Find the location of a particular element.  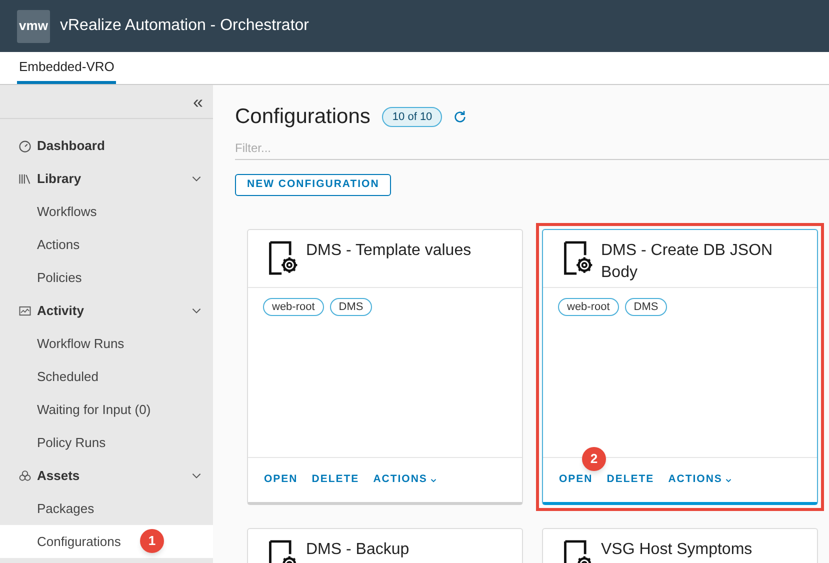

app-title: vRealize Automation - Orchestrator is located at coordinates (184, 26).